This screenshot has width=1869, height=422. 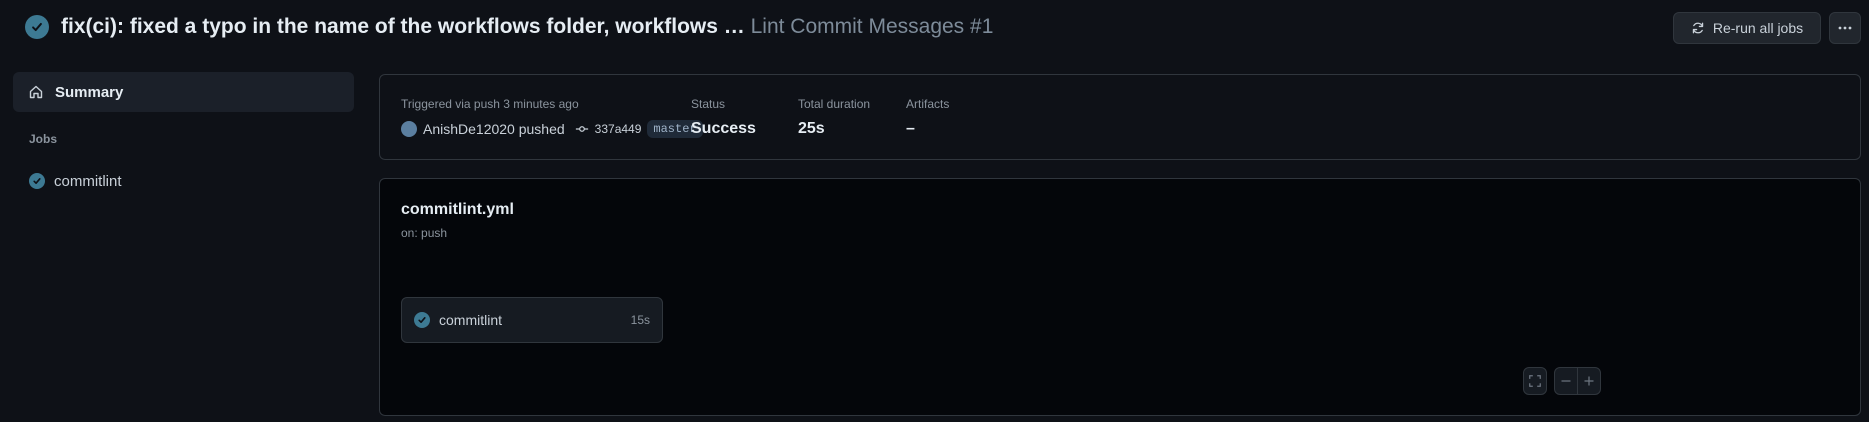 I want to click on graph-job-commitlint: commitlint 15s, so click(x=532, y=320).